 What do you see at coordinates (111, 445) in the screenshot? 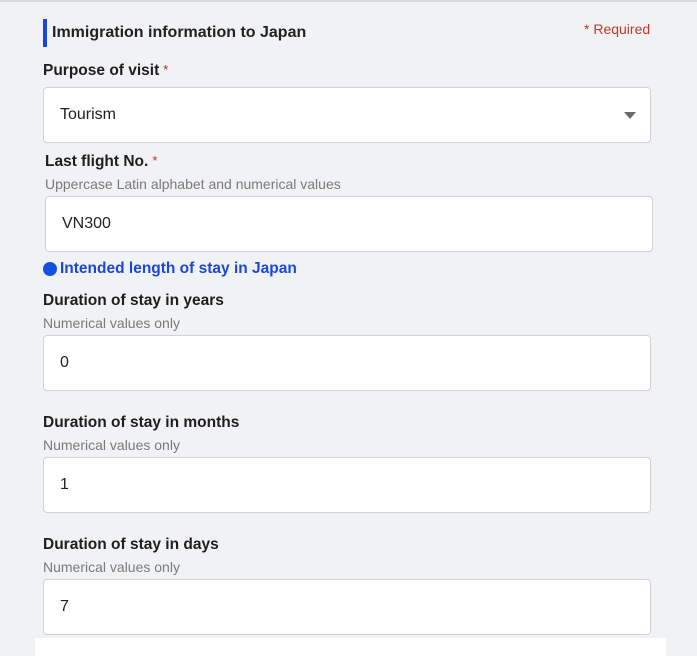
I see `months-hint: Numerical values only` at bounding box center [111, 445].